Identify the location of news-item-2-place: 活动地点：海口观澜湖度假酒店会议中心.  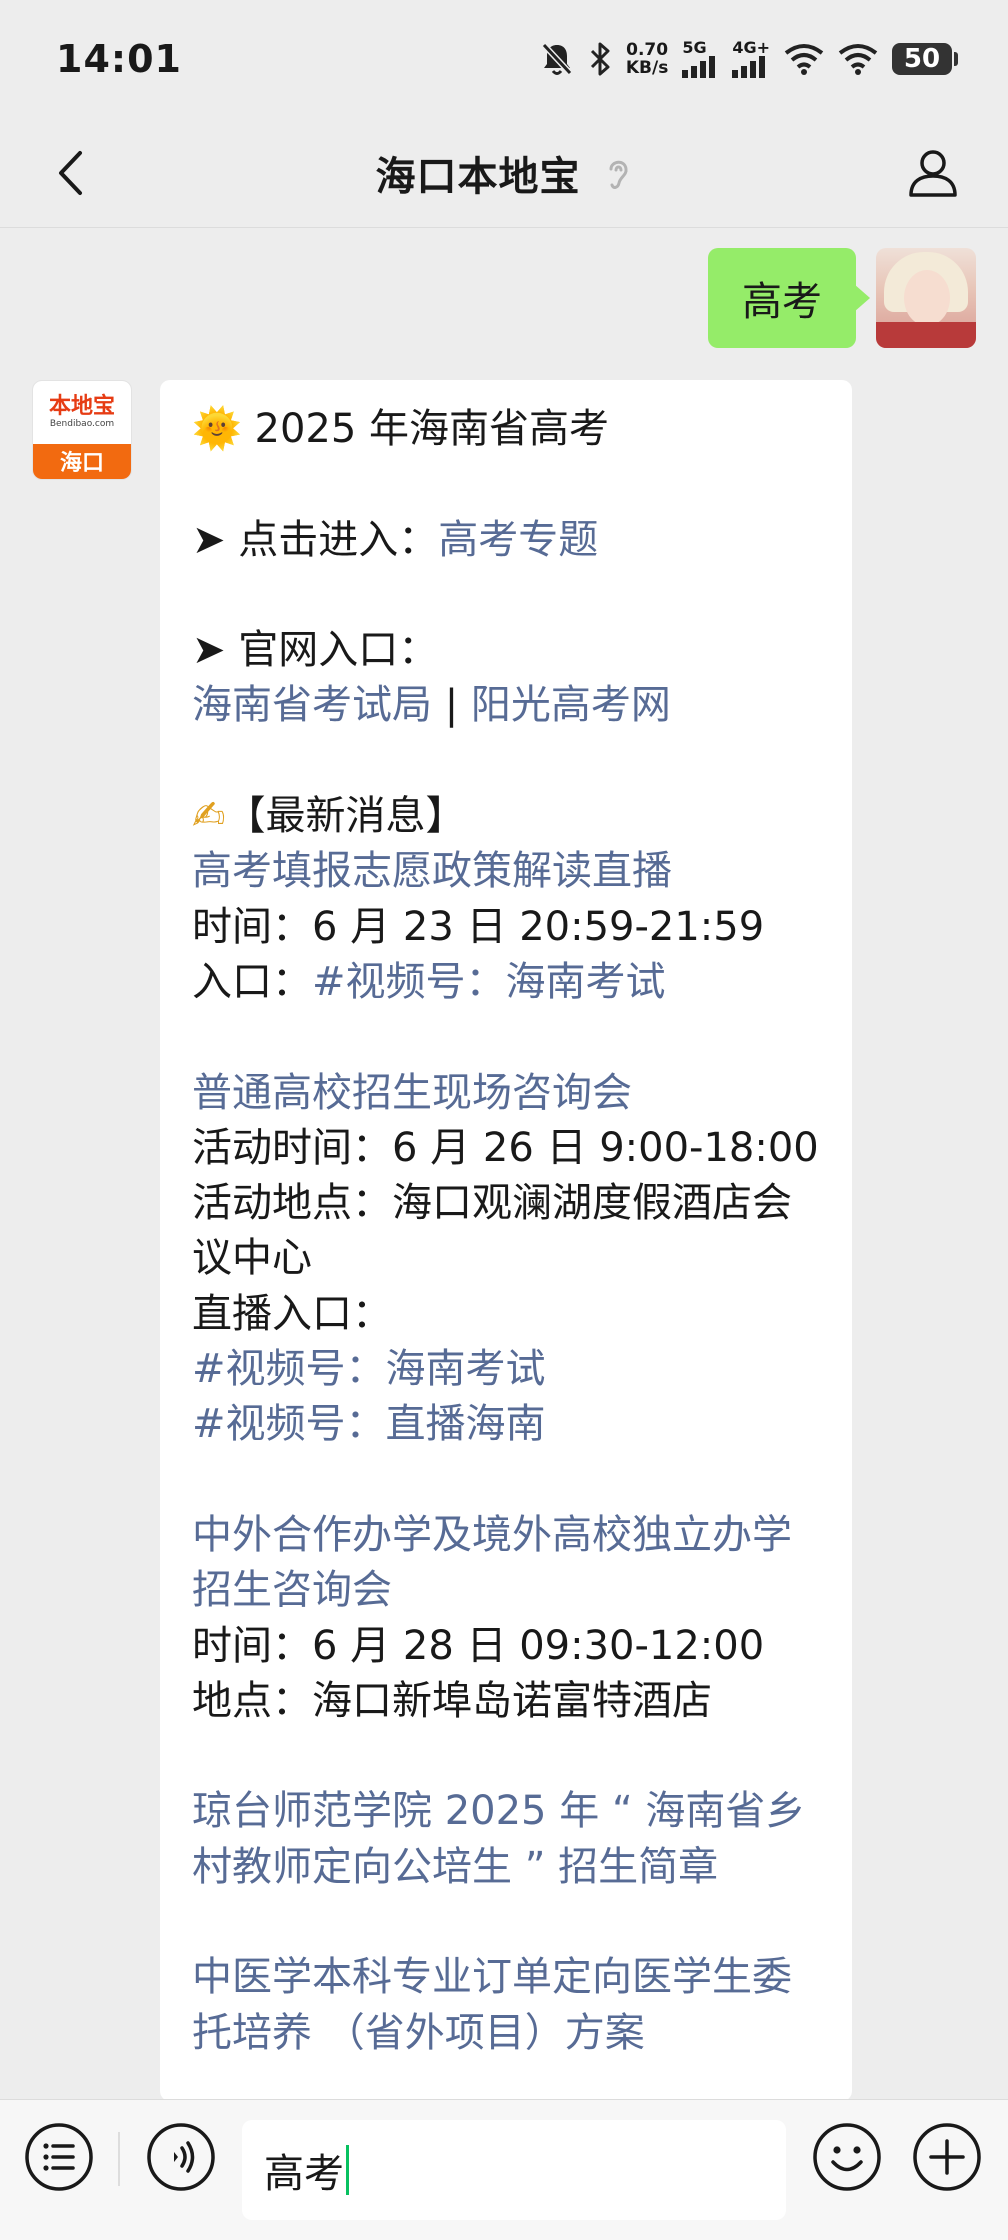
(492, 1231).